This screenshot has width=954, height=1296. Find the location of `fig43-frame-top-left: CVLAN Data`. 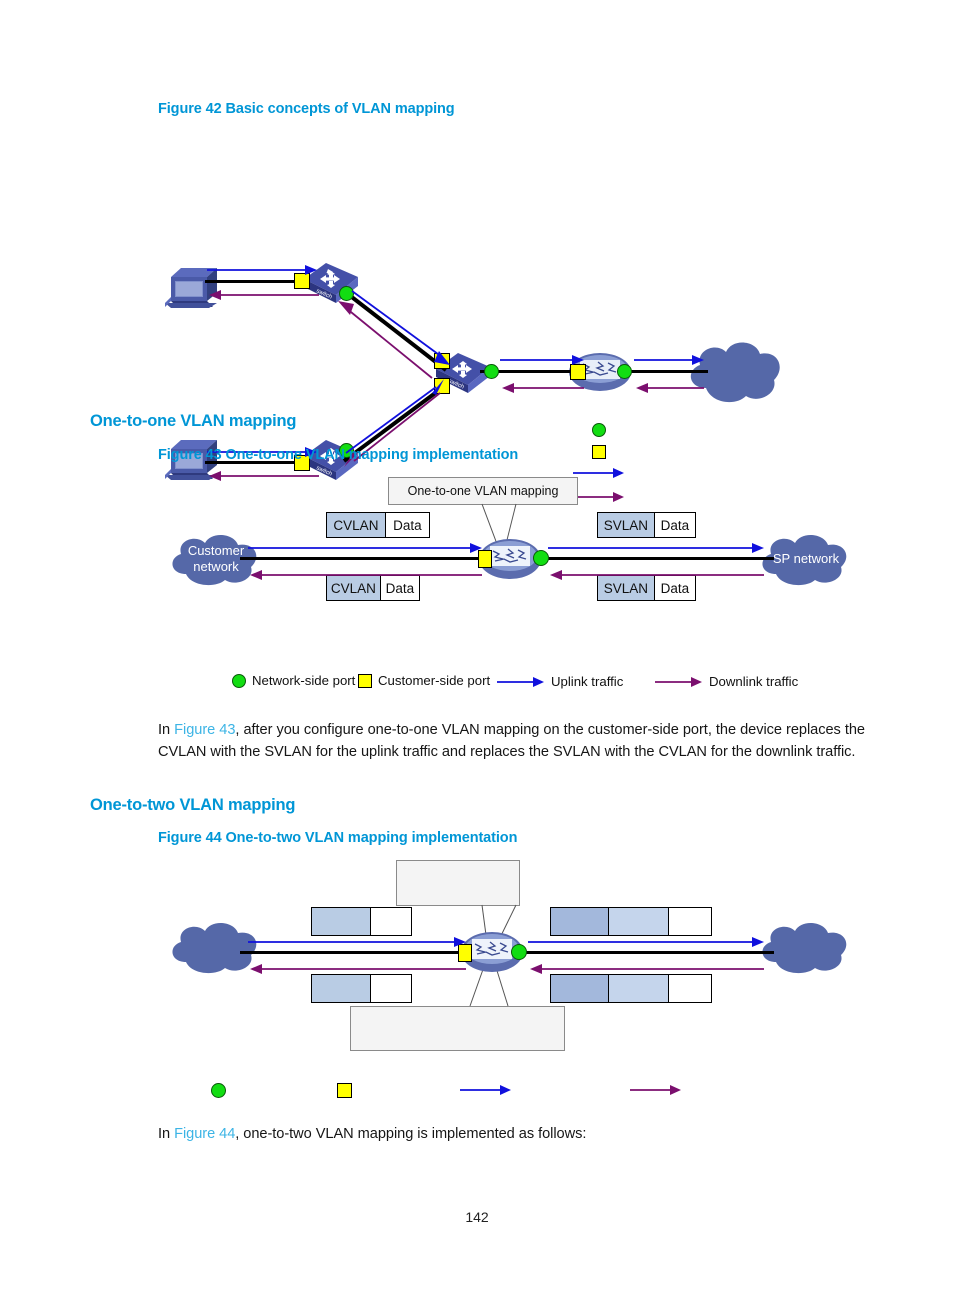

fig43-frame-top-left: CVLAN Data is located at coordinates (378, 525).